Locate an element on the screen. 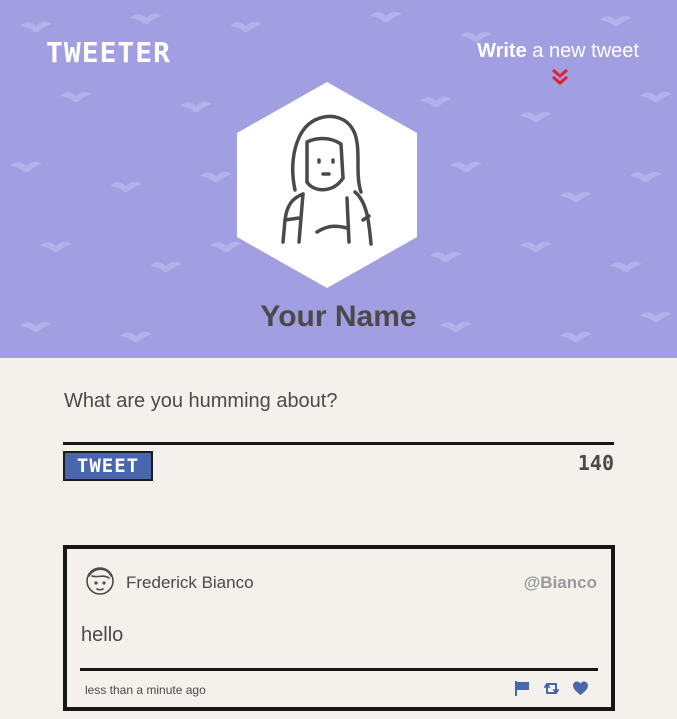 The height and width of the screenshot is (719, 677). write-label-bold: Write is located at coordinates (502, 51).